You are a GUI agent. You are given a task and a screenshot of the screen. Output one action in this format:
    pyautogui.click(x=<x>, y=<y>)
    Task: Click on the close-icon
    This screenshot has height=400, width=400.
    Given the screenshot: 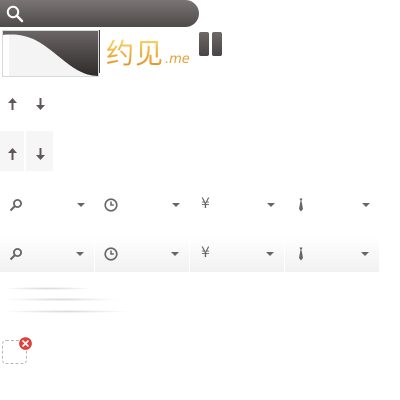 What is the action you would take?
    pyautogui.click(x=25, y=343)
    